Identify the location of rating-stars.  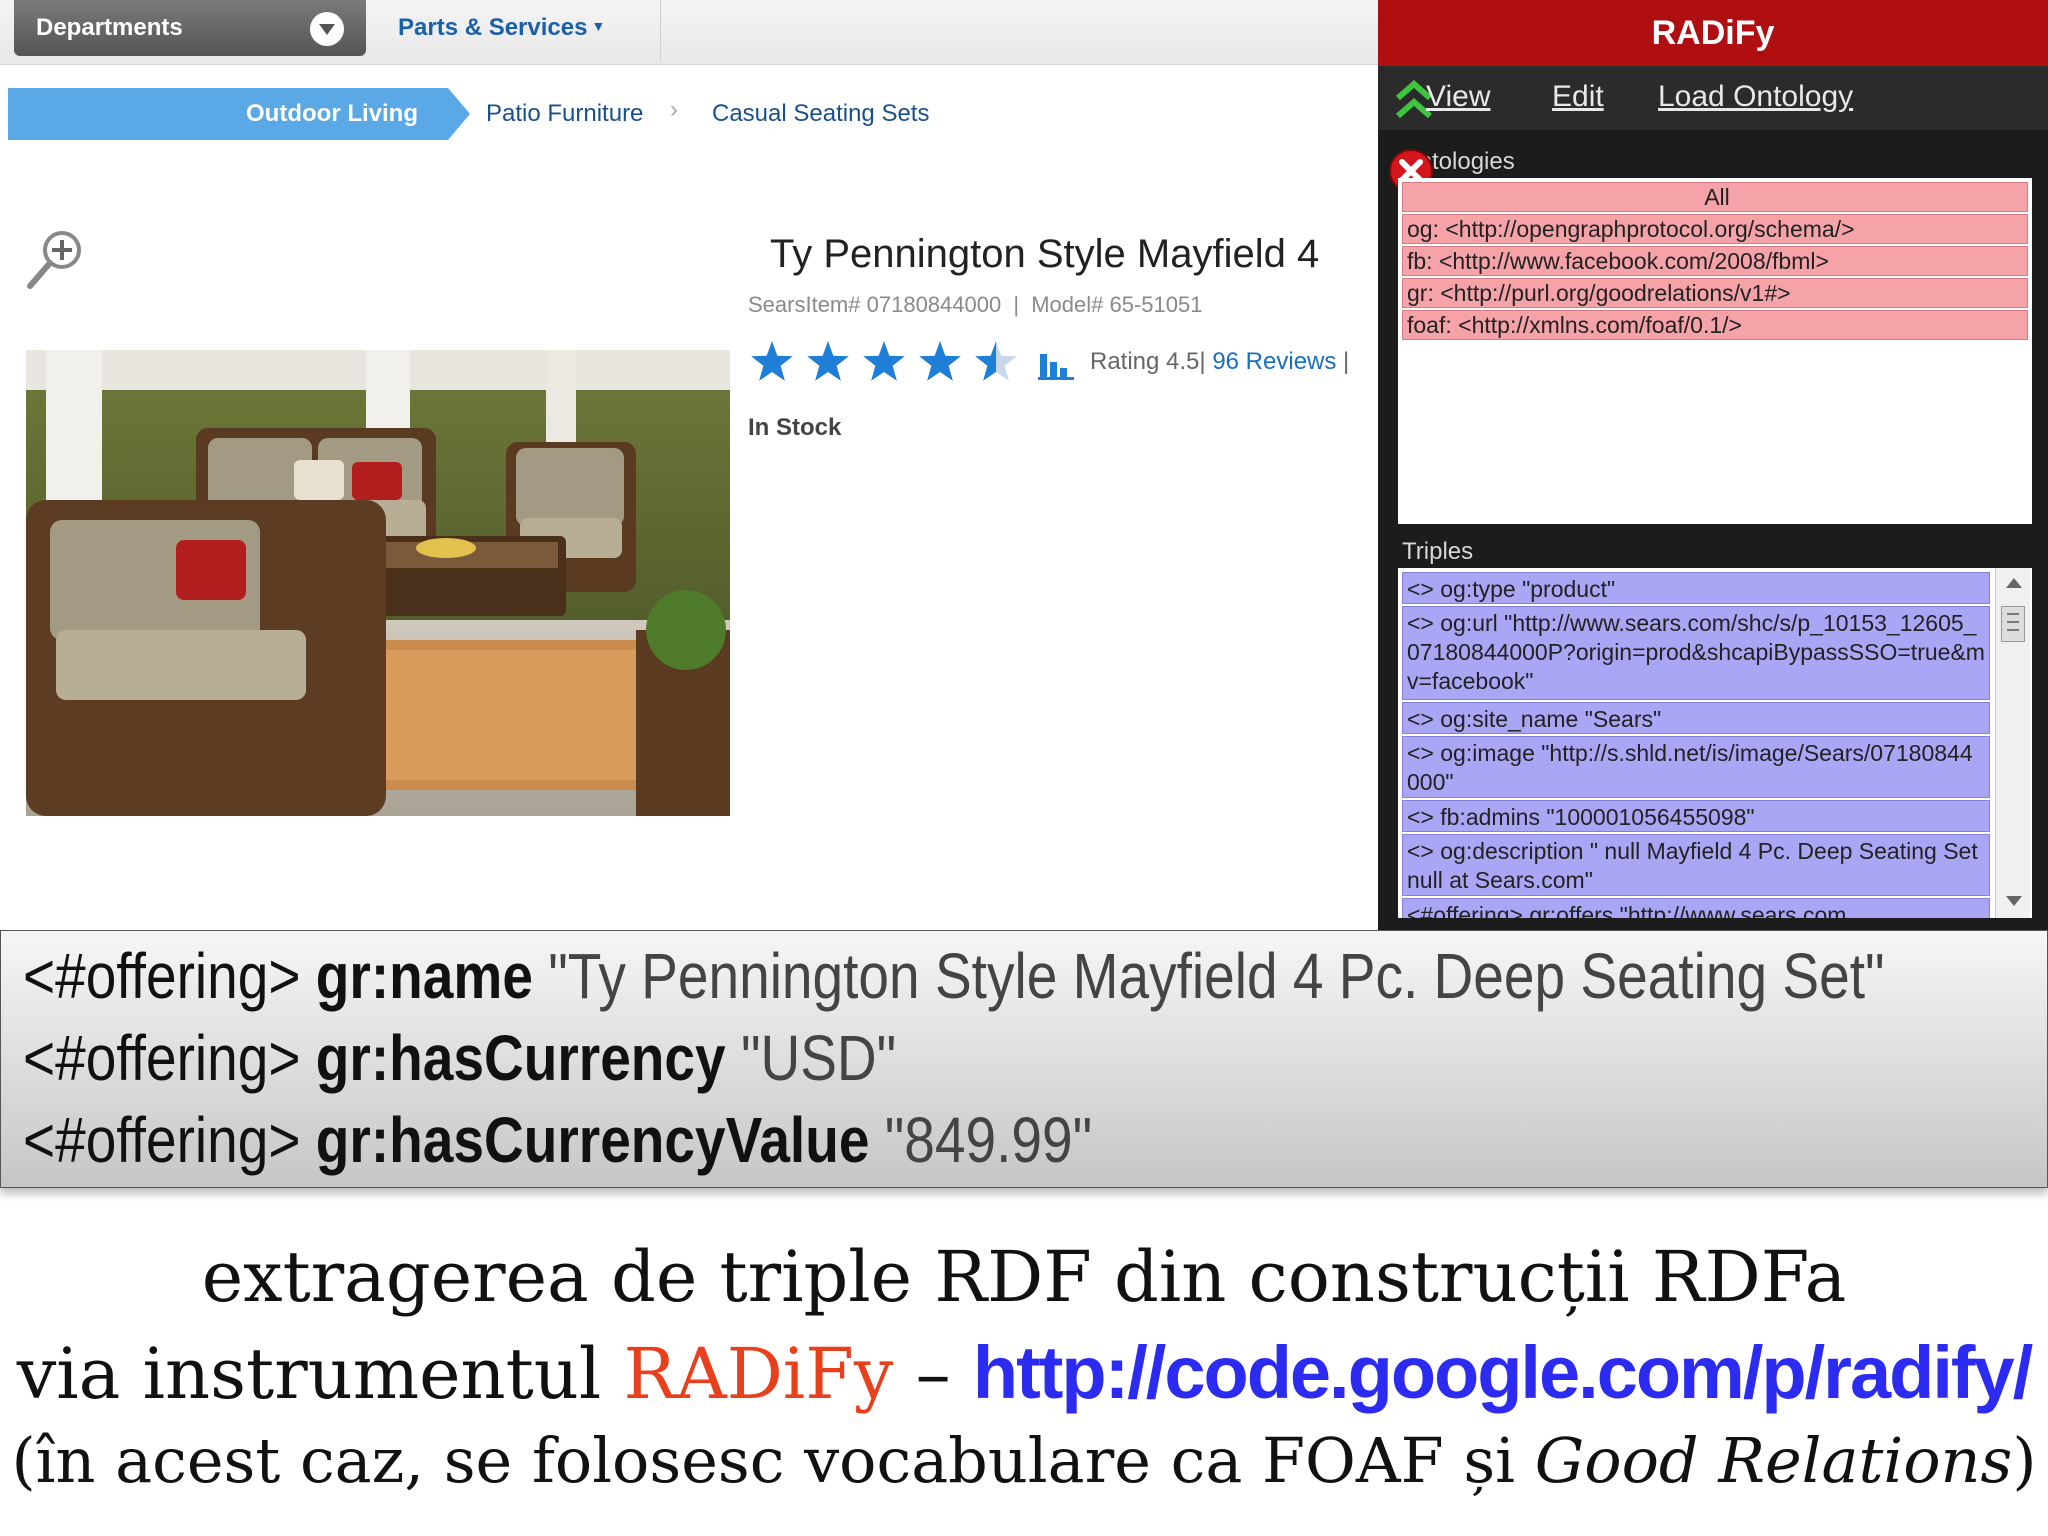
(888, 363).